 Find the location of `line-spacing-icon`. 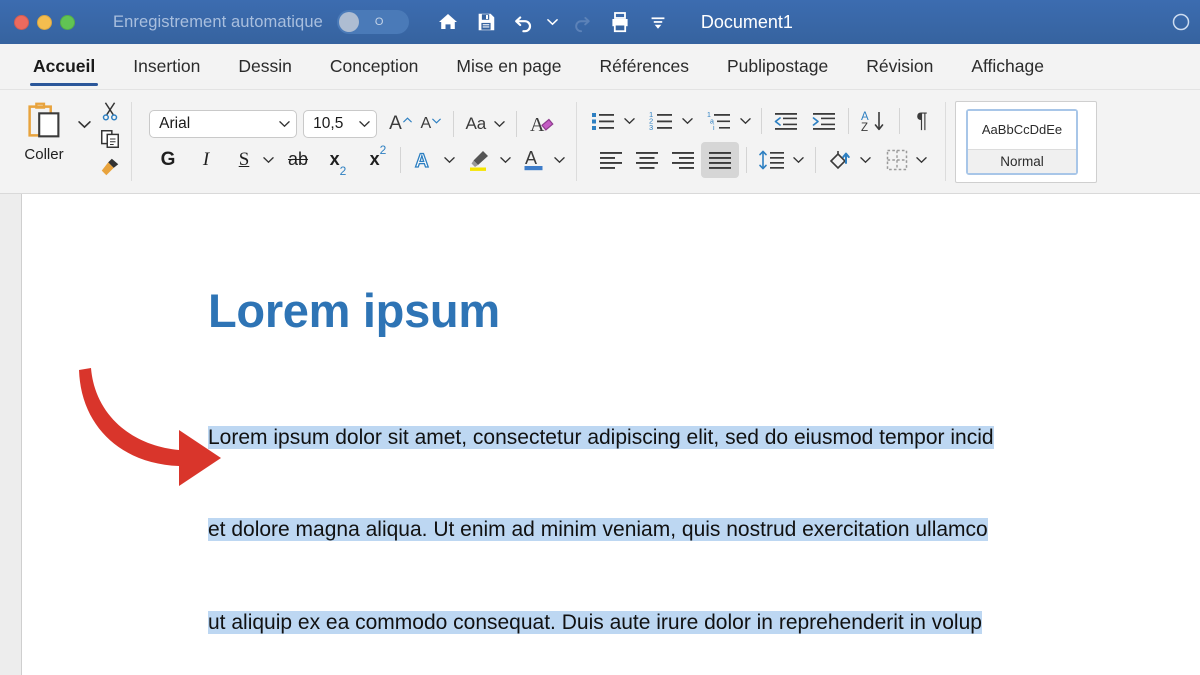

line-spacing-icon is located at coordinates (771, 159).